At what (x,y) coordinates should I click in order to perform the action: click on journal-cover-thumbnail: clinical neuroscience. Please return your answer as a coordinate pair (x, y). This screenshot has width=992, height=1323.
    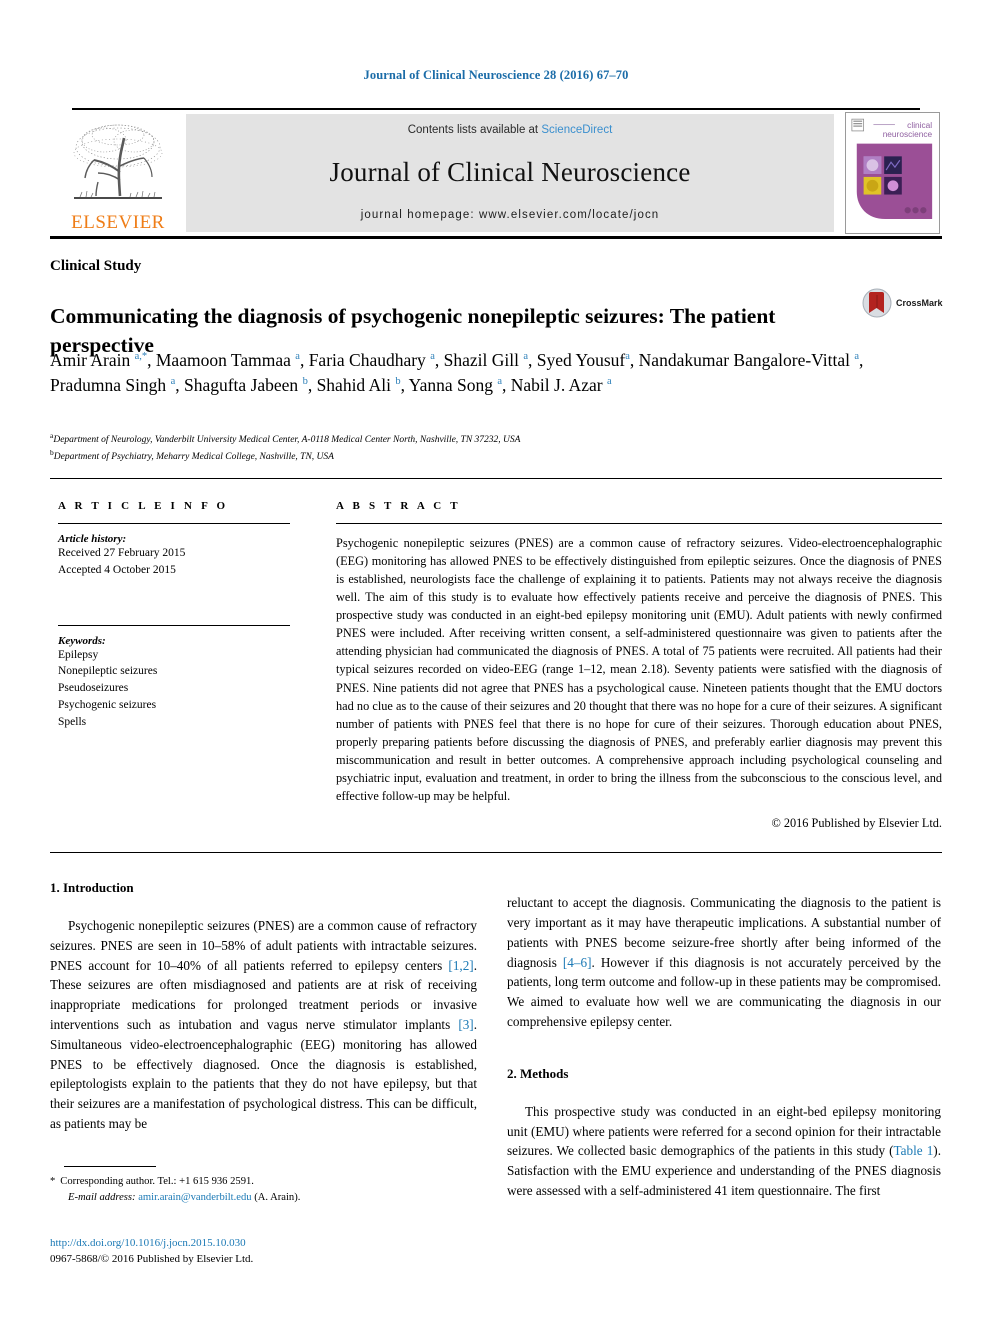
    Looking at the image, I should click on (892, 173).